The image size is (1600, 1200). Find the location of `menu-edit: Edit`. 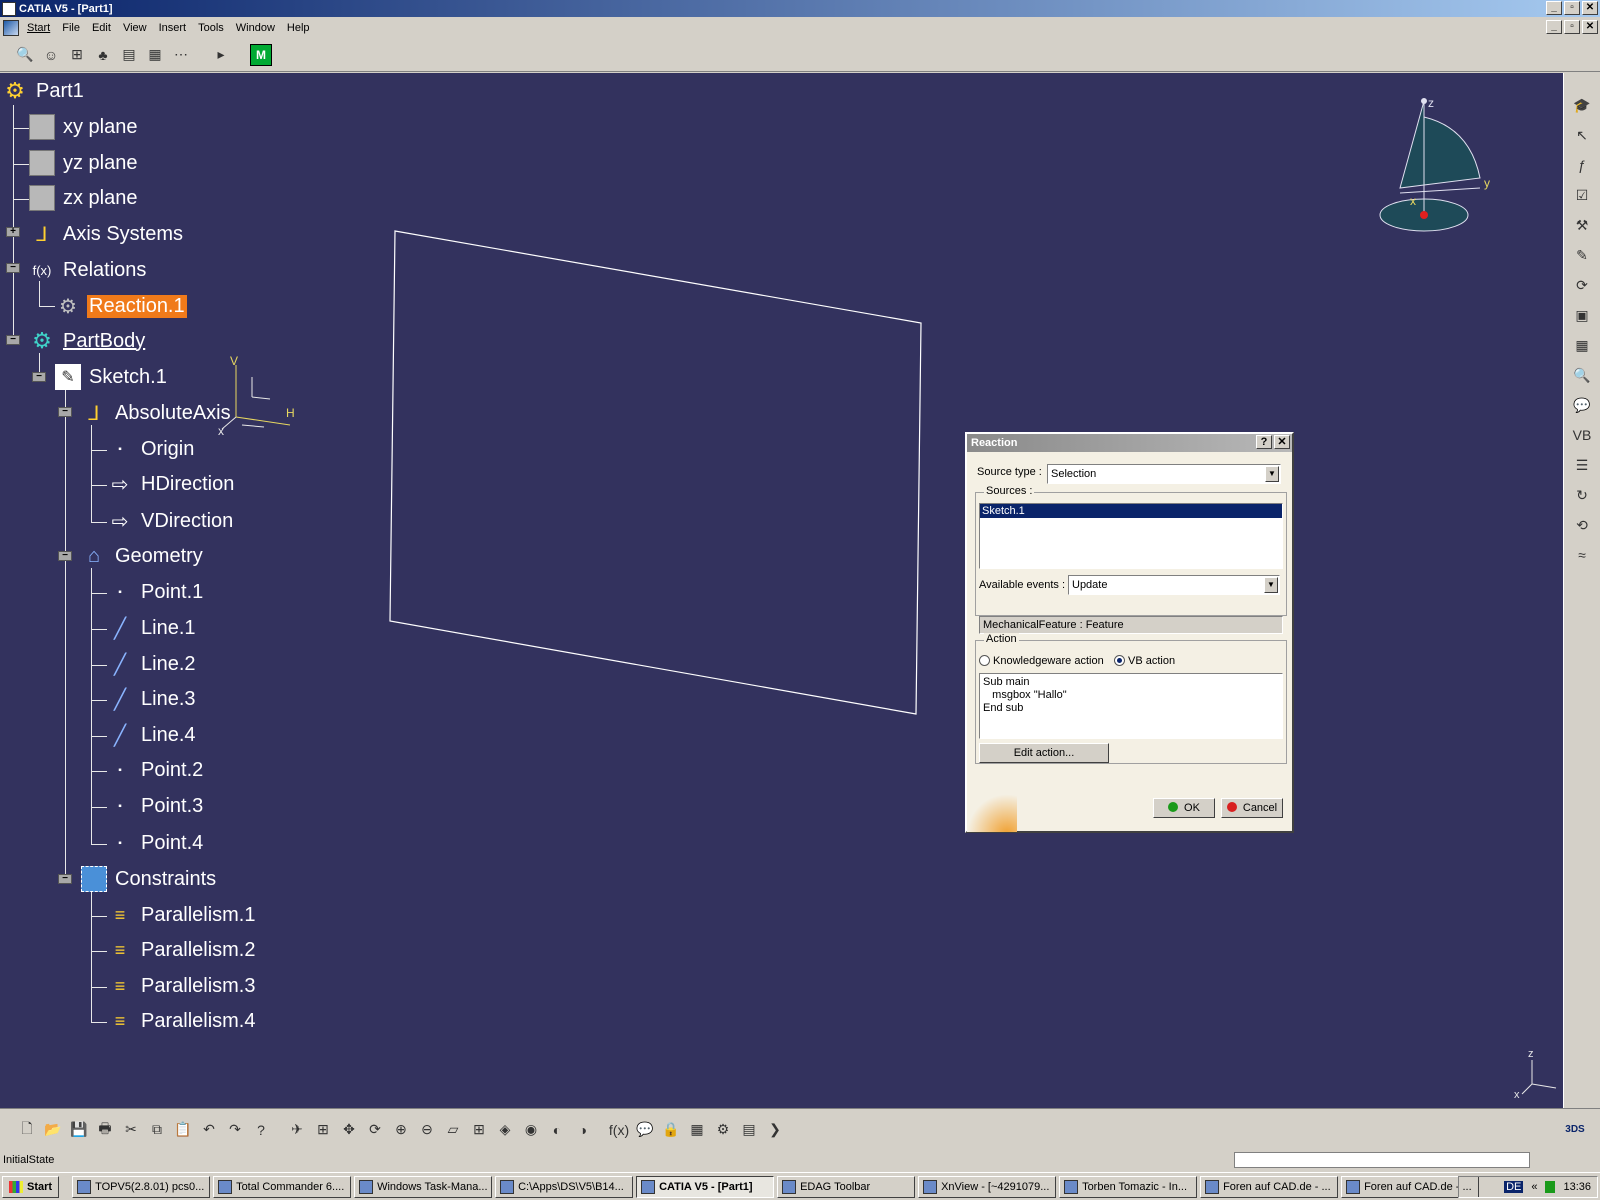

menu-edit: Edit is located at coordinates (103, 28).